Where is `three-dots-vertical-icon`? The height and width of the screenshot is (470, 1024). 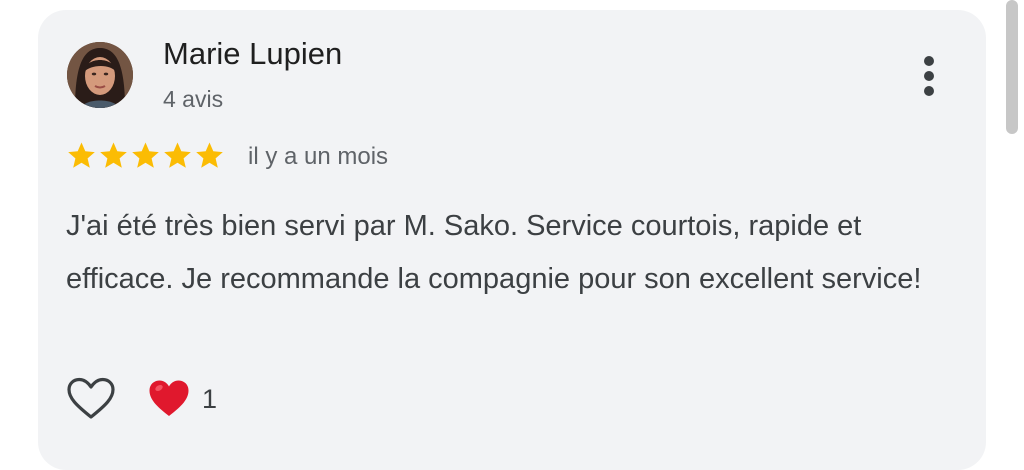
three-dots-vertical-icon is located at coordinates (929, 61).